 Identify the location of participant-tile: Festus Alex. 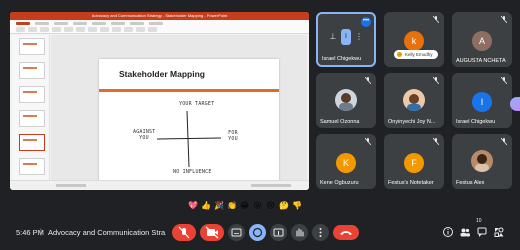
(482, 161).